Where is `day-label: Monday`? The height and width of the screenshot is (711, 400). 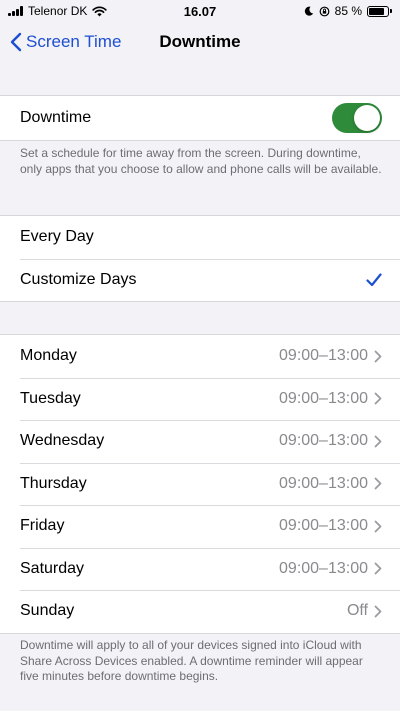
day-label: Monday is located at coordinates (48, 356).